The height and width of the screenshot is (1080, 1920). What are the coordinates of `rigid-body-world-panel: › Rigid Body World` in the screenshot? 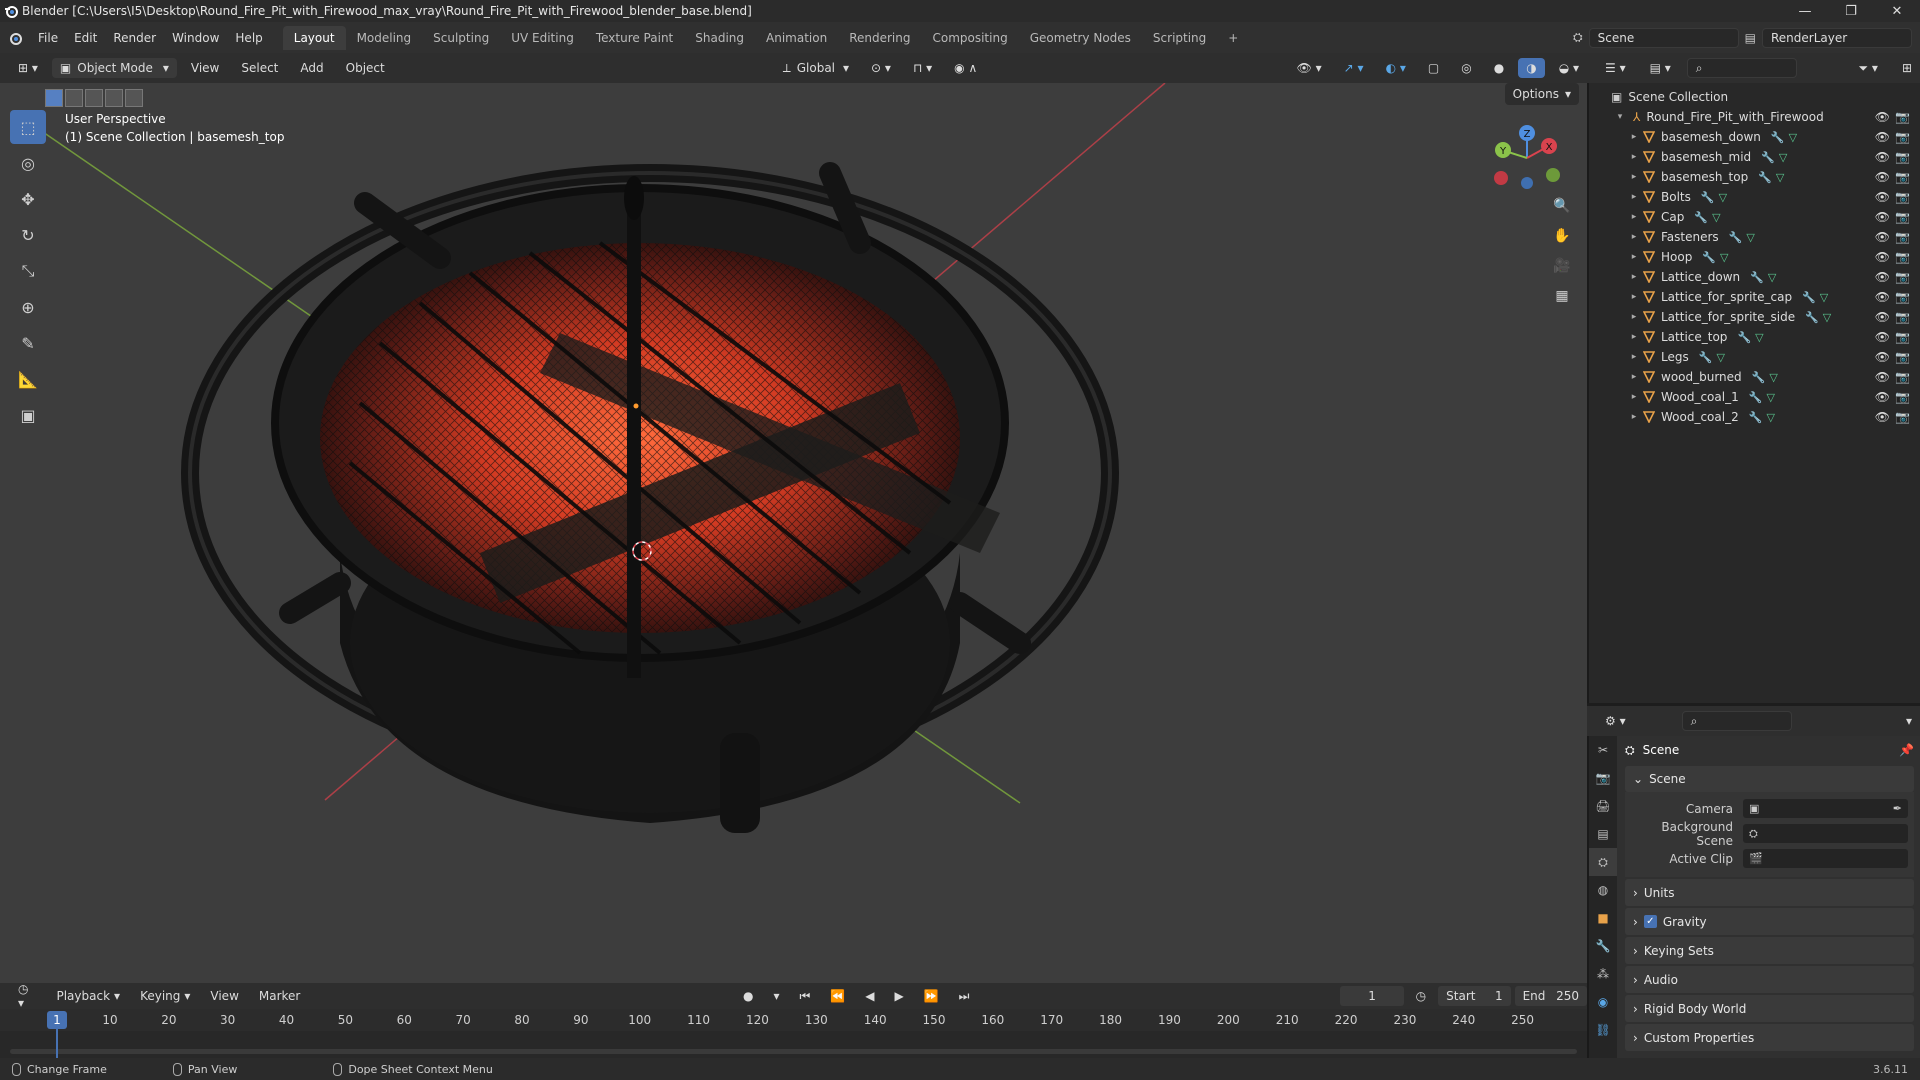 It's located at (1769, 1008).